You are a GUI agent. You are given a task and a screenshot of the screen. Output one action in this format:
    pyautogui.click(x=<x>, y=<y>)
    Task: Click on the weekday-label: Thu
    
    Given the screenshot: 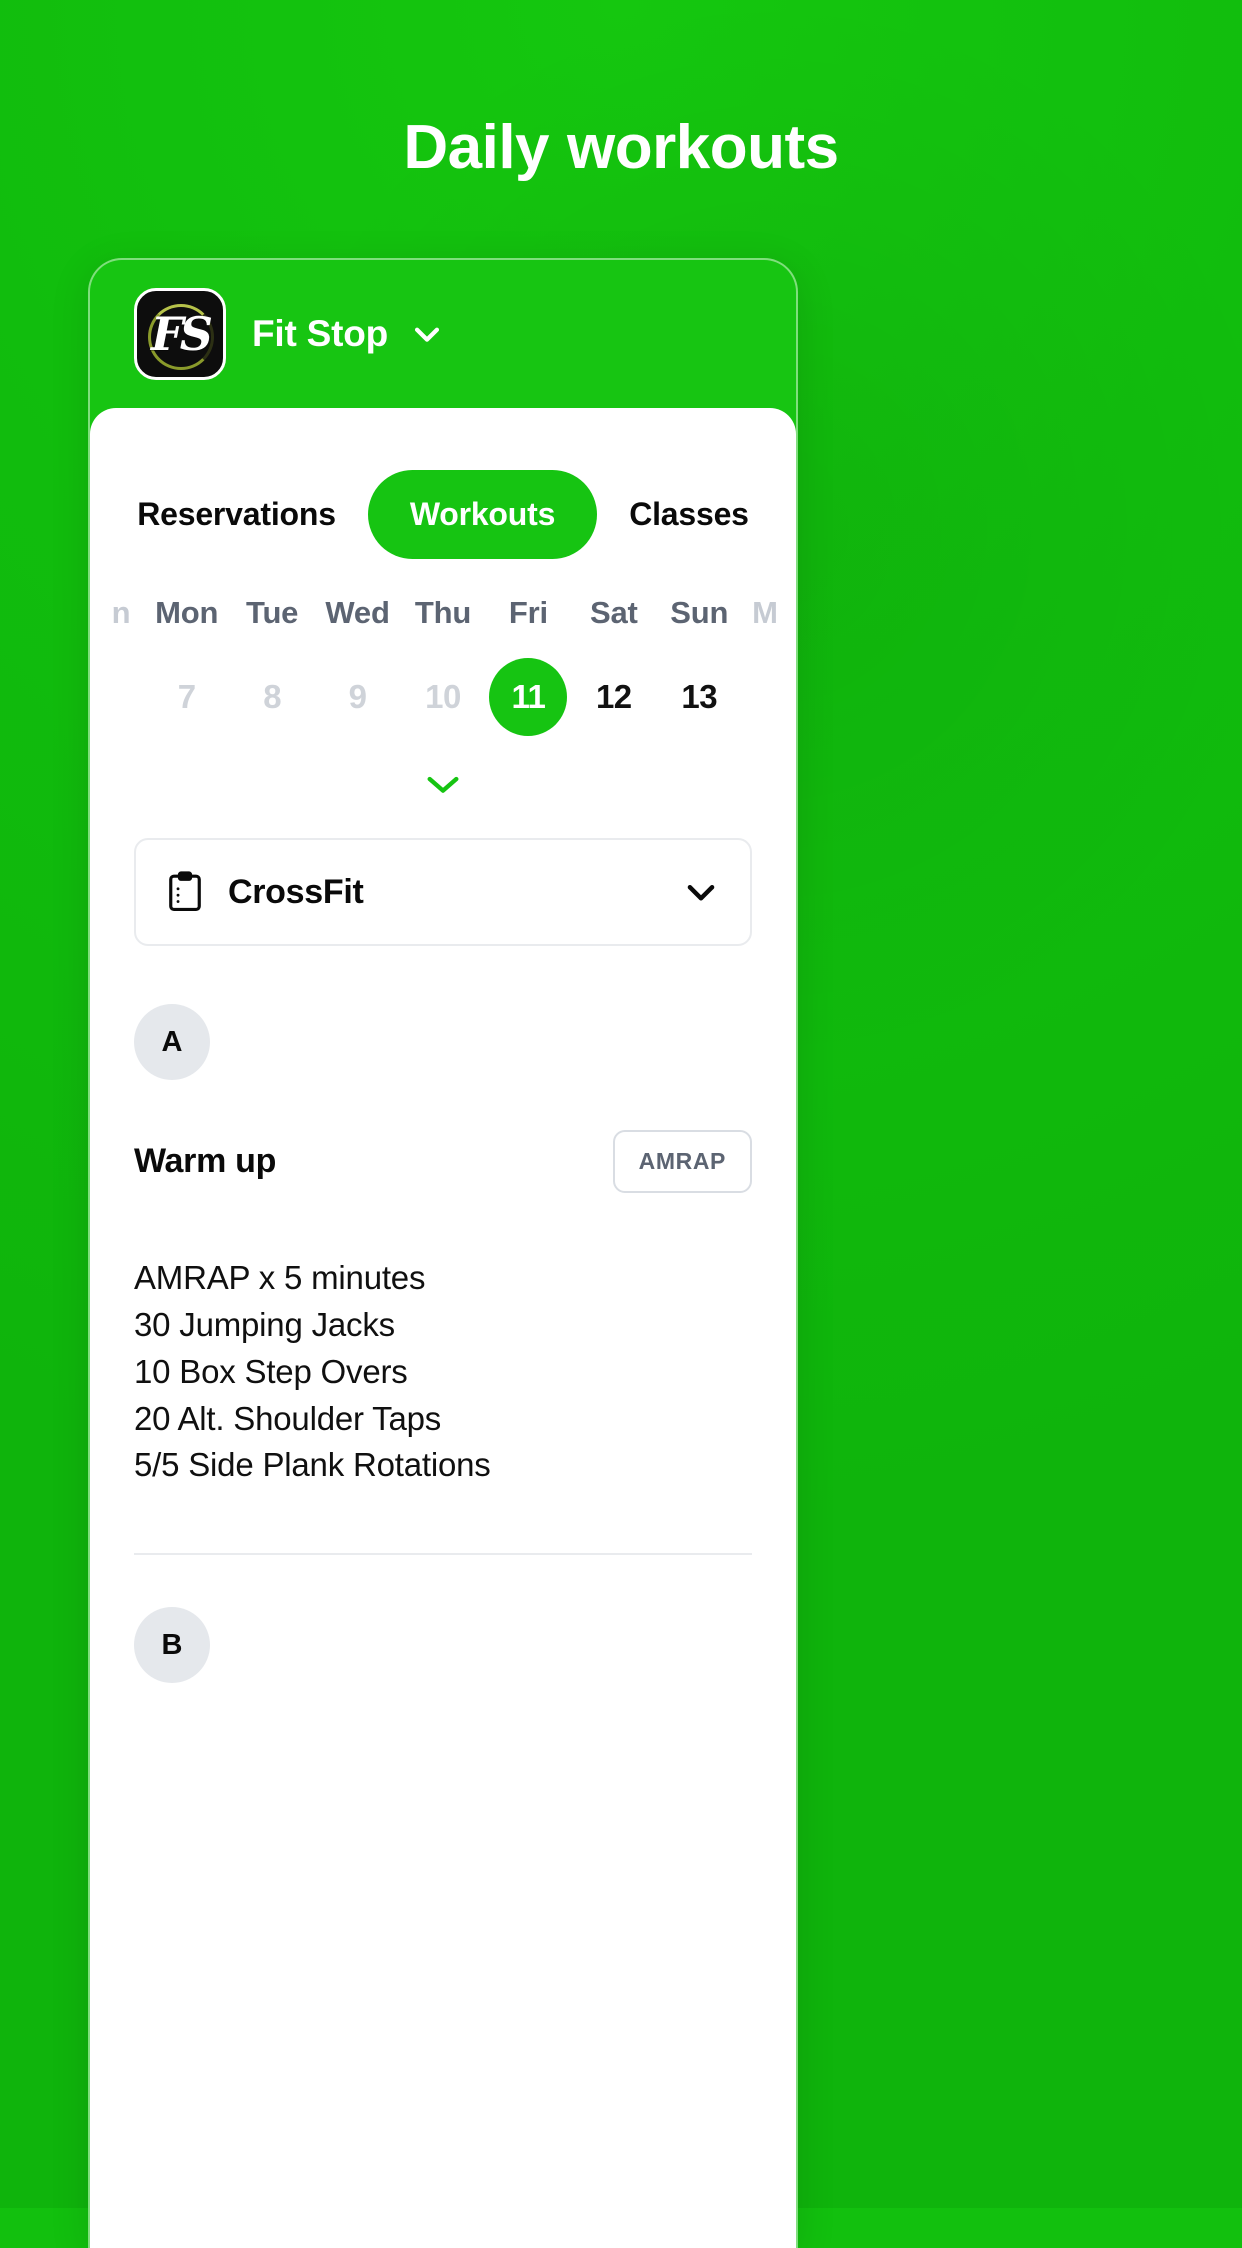 What is the action you would take?
    pyautogui.click(x=443, y=612)
    